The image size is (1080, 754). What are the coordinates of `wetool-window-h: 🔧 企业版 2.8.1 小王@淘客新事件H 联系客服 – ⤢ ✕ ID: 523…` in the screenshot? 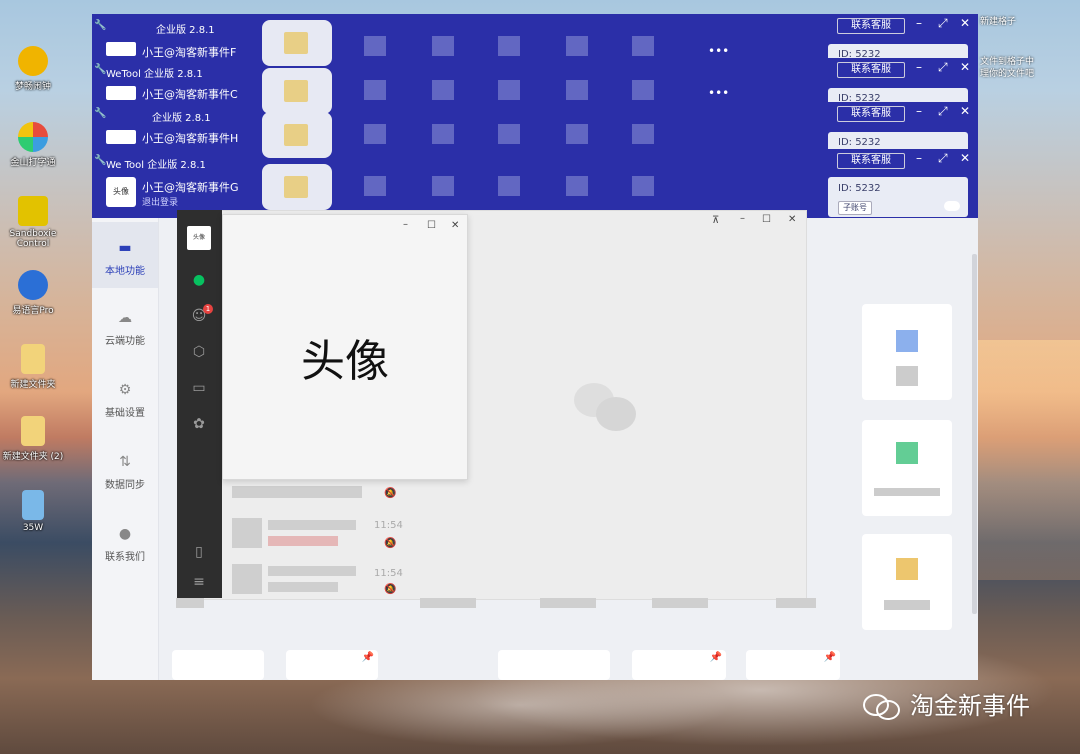 It's located at (535, 128).